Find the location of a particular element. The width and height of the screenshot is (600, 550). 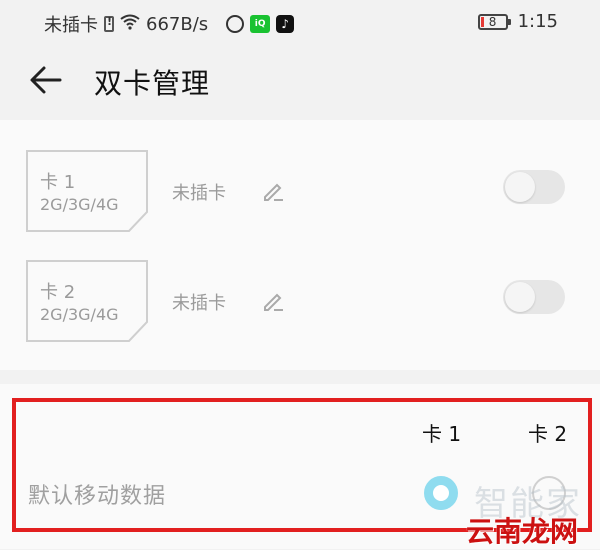

watermark-logo: 云南龙网 is located at coordinates (522, 531).